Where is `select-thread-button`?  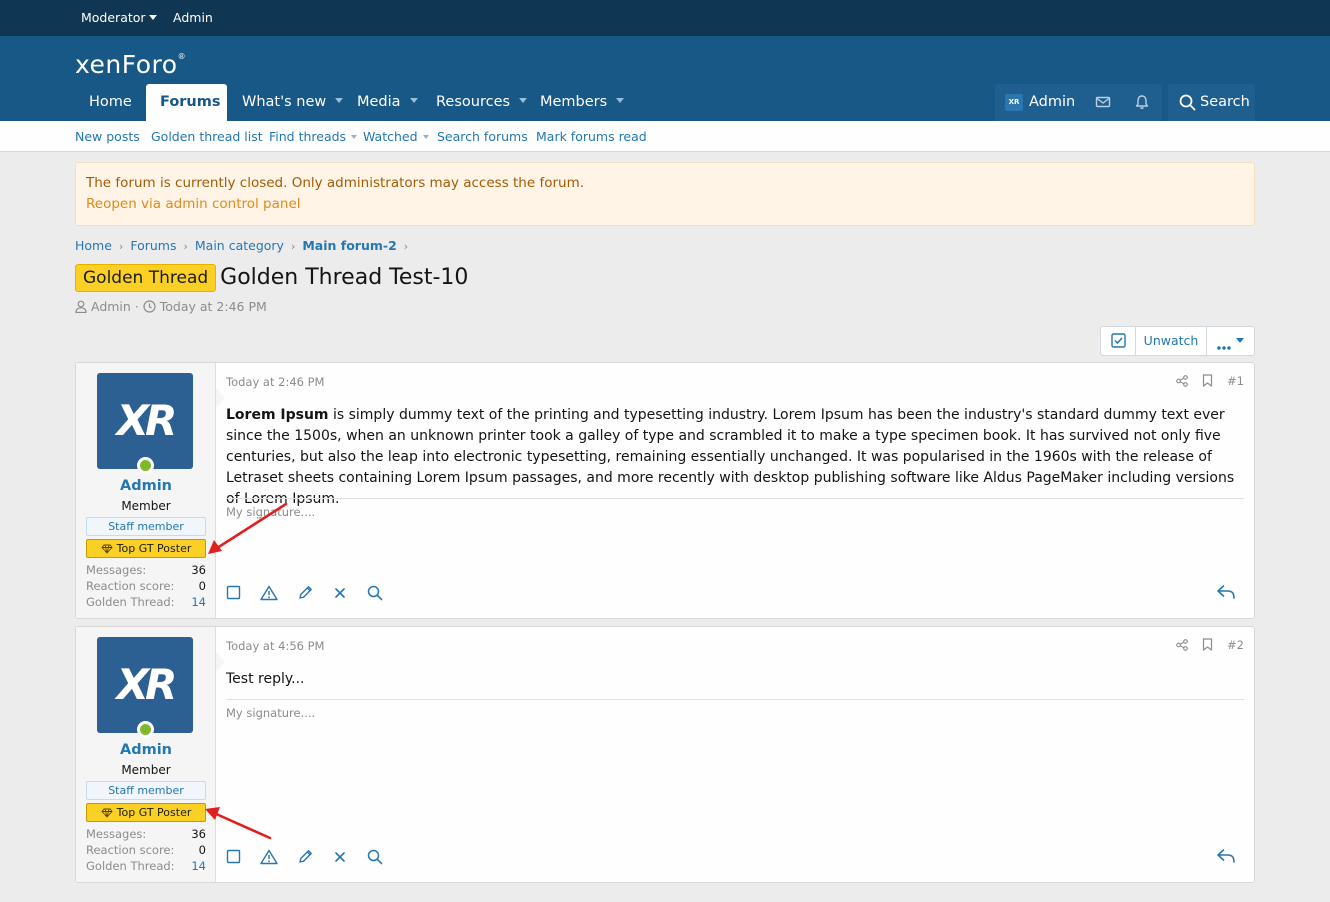
select-thread-button is located at coordinates (1118, 341).